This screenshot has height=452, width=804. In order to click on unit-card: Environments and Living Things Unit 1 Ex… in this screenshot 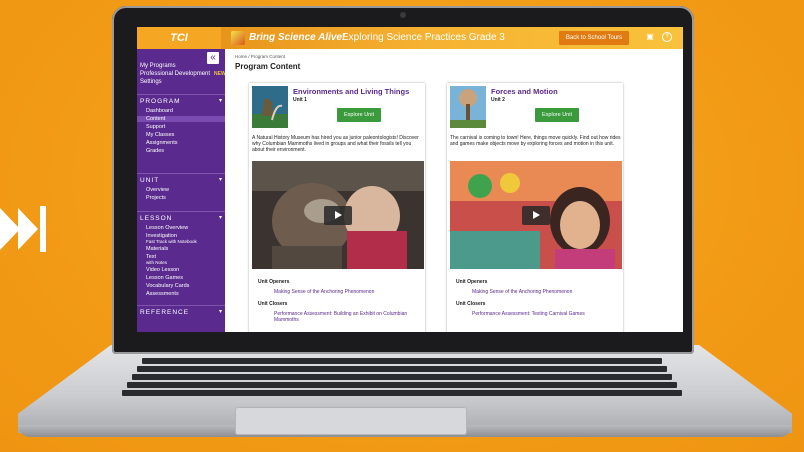, I will do `click(337, 207)`.